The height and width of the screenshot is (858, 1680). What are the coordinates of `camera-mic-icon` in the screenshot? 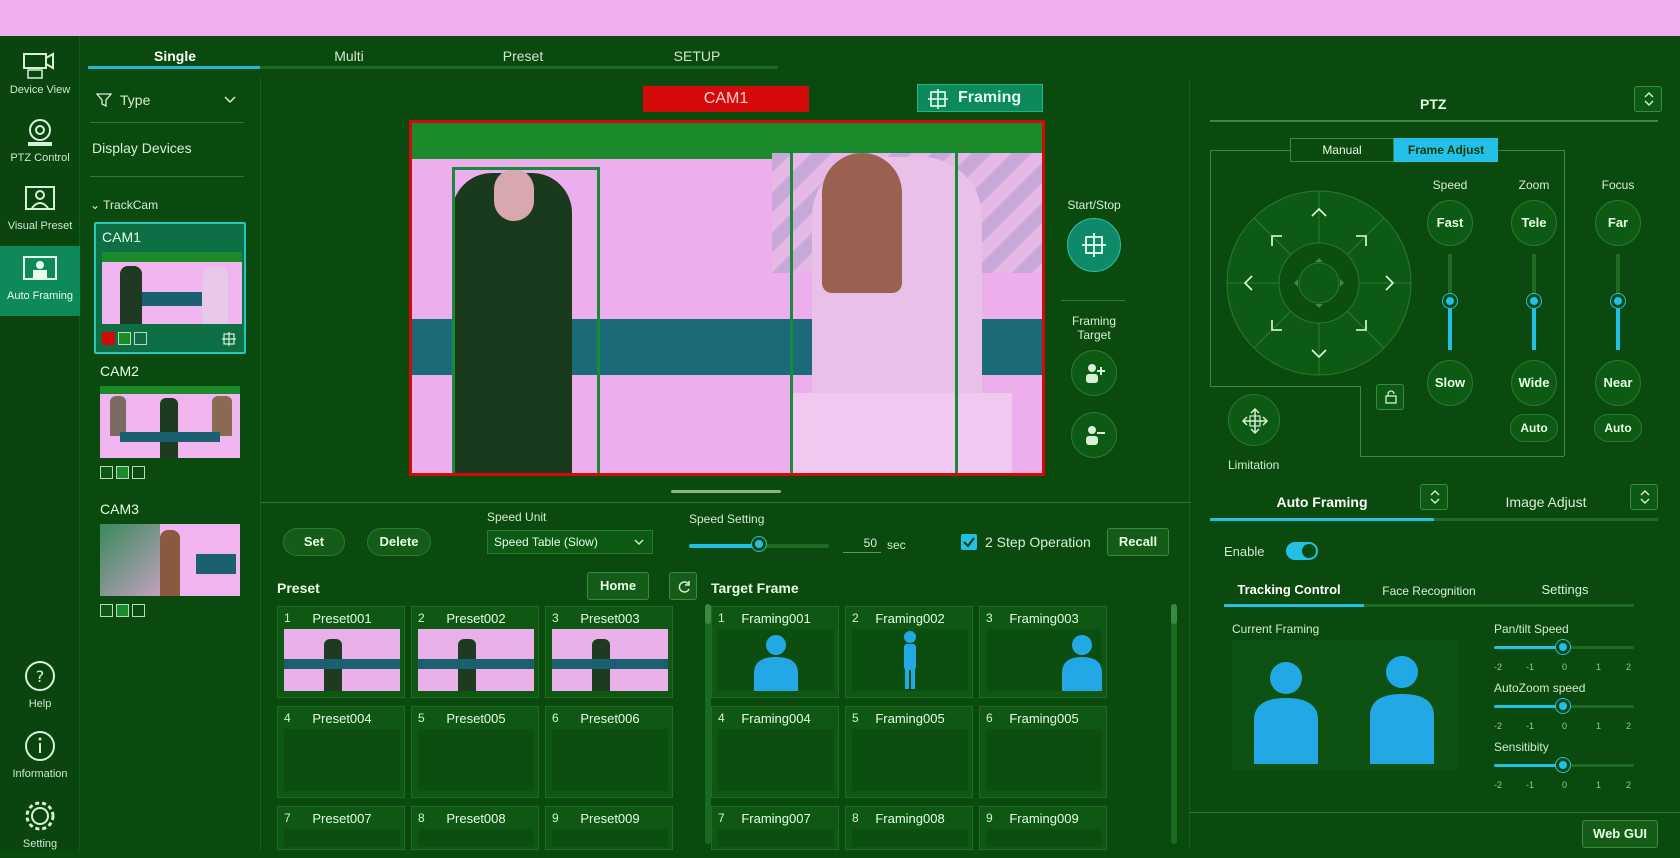 It's located at (38, 65).